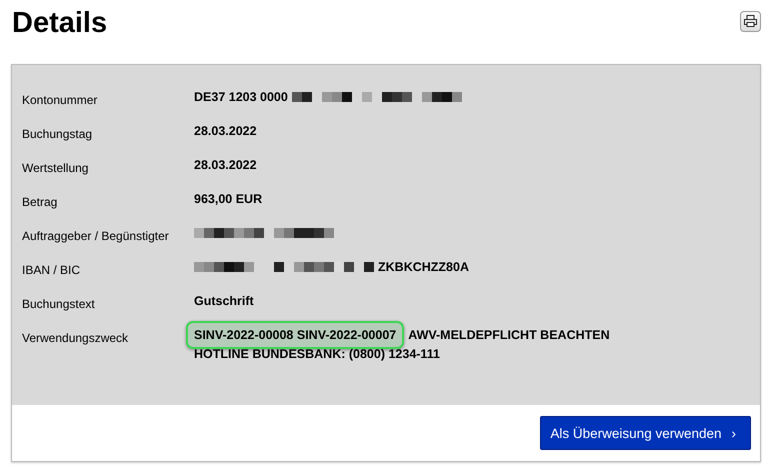 Image resolution: width=772 pixels, height=473 pixels. I want to click on printer-icon, so click(750, 21).